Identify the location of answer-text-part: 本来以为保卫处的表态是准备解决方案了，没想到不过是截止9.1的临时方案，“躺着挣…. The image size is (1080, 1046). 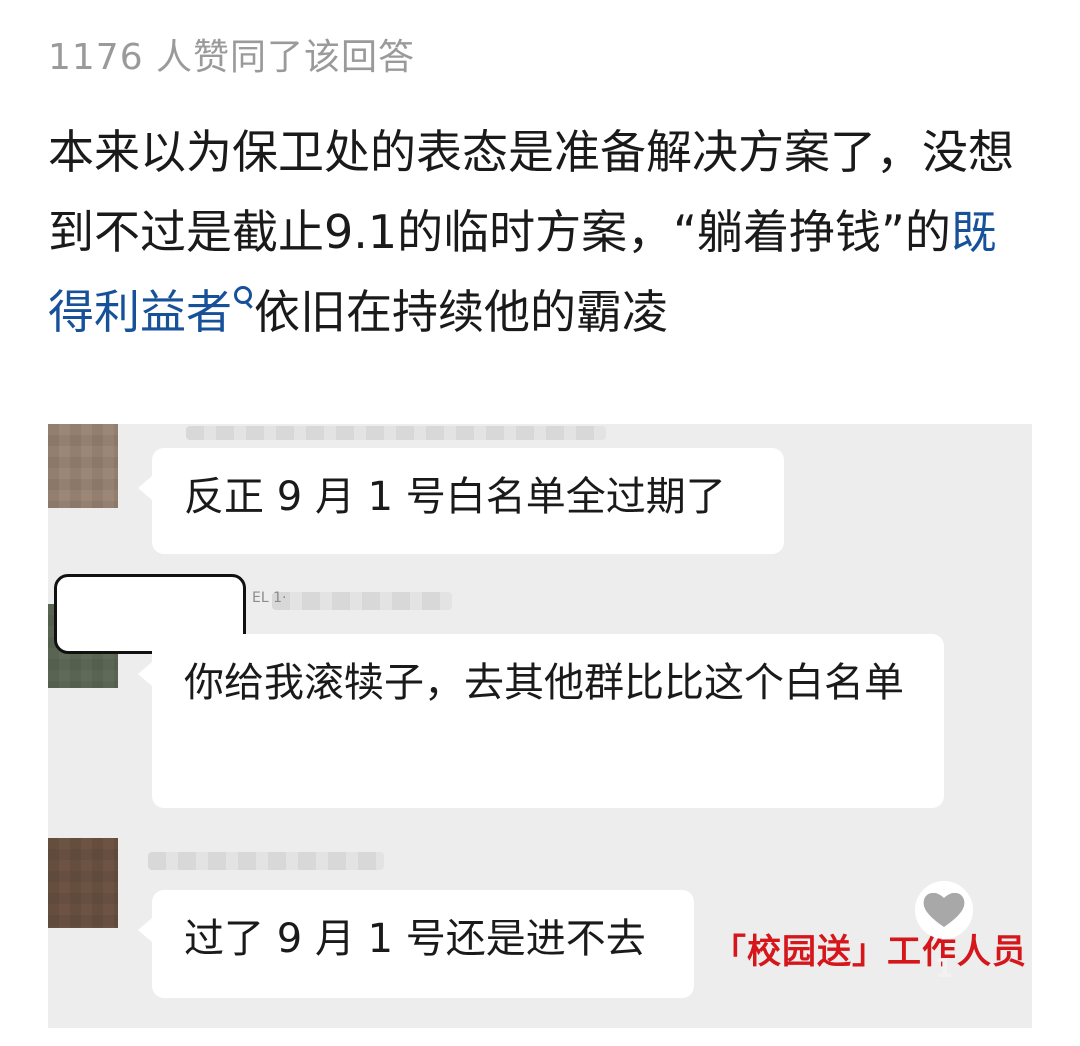
(531, 192).